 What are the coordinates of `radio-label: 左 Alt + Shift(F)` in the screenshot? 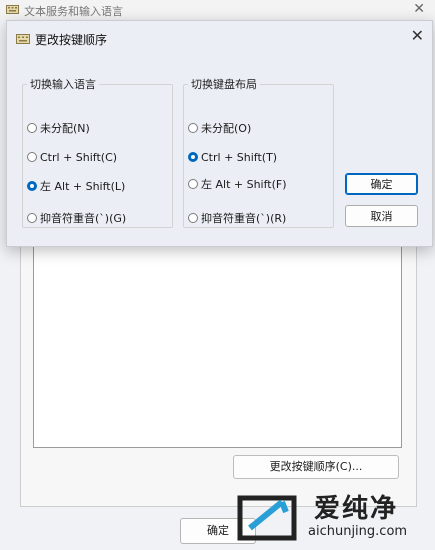 It's located at (244, 184).